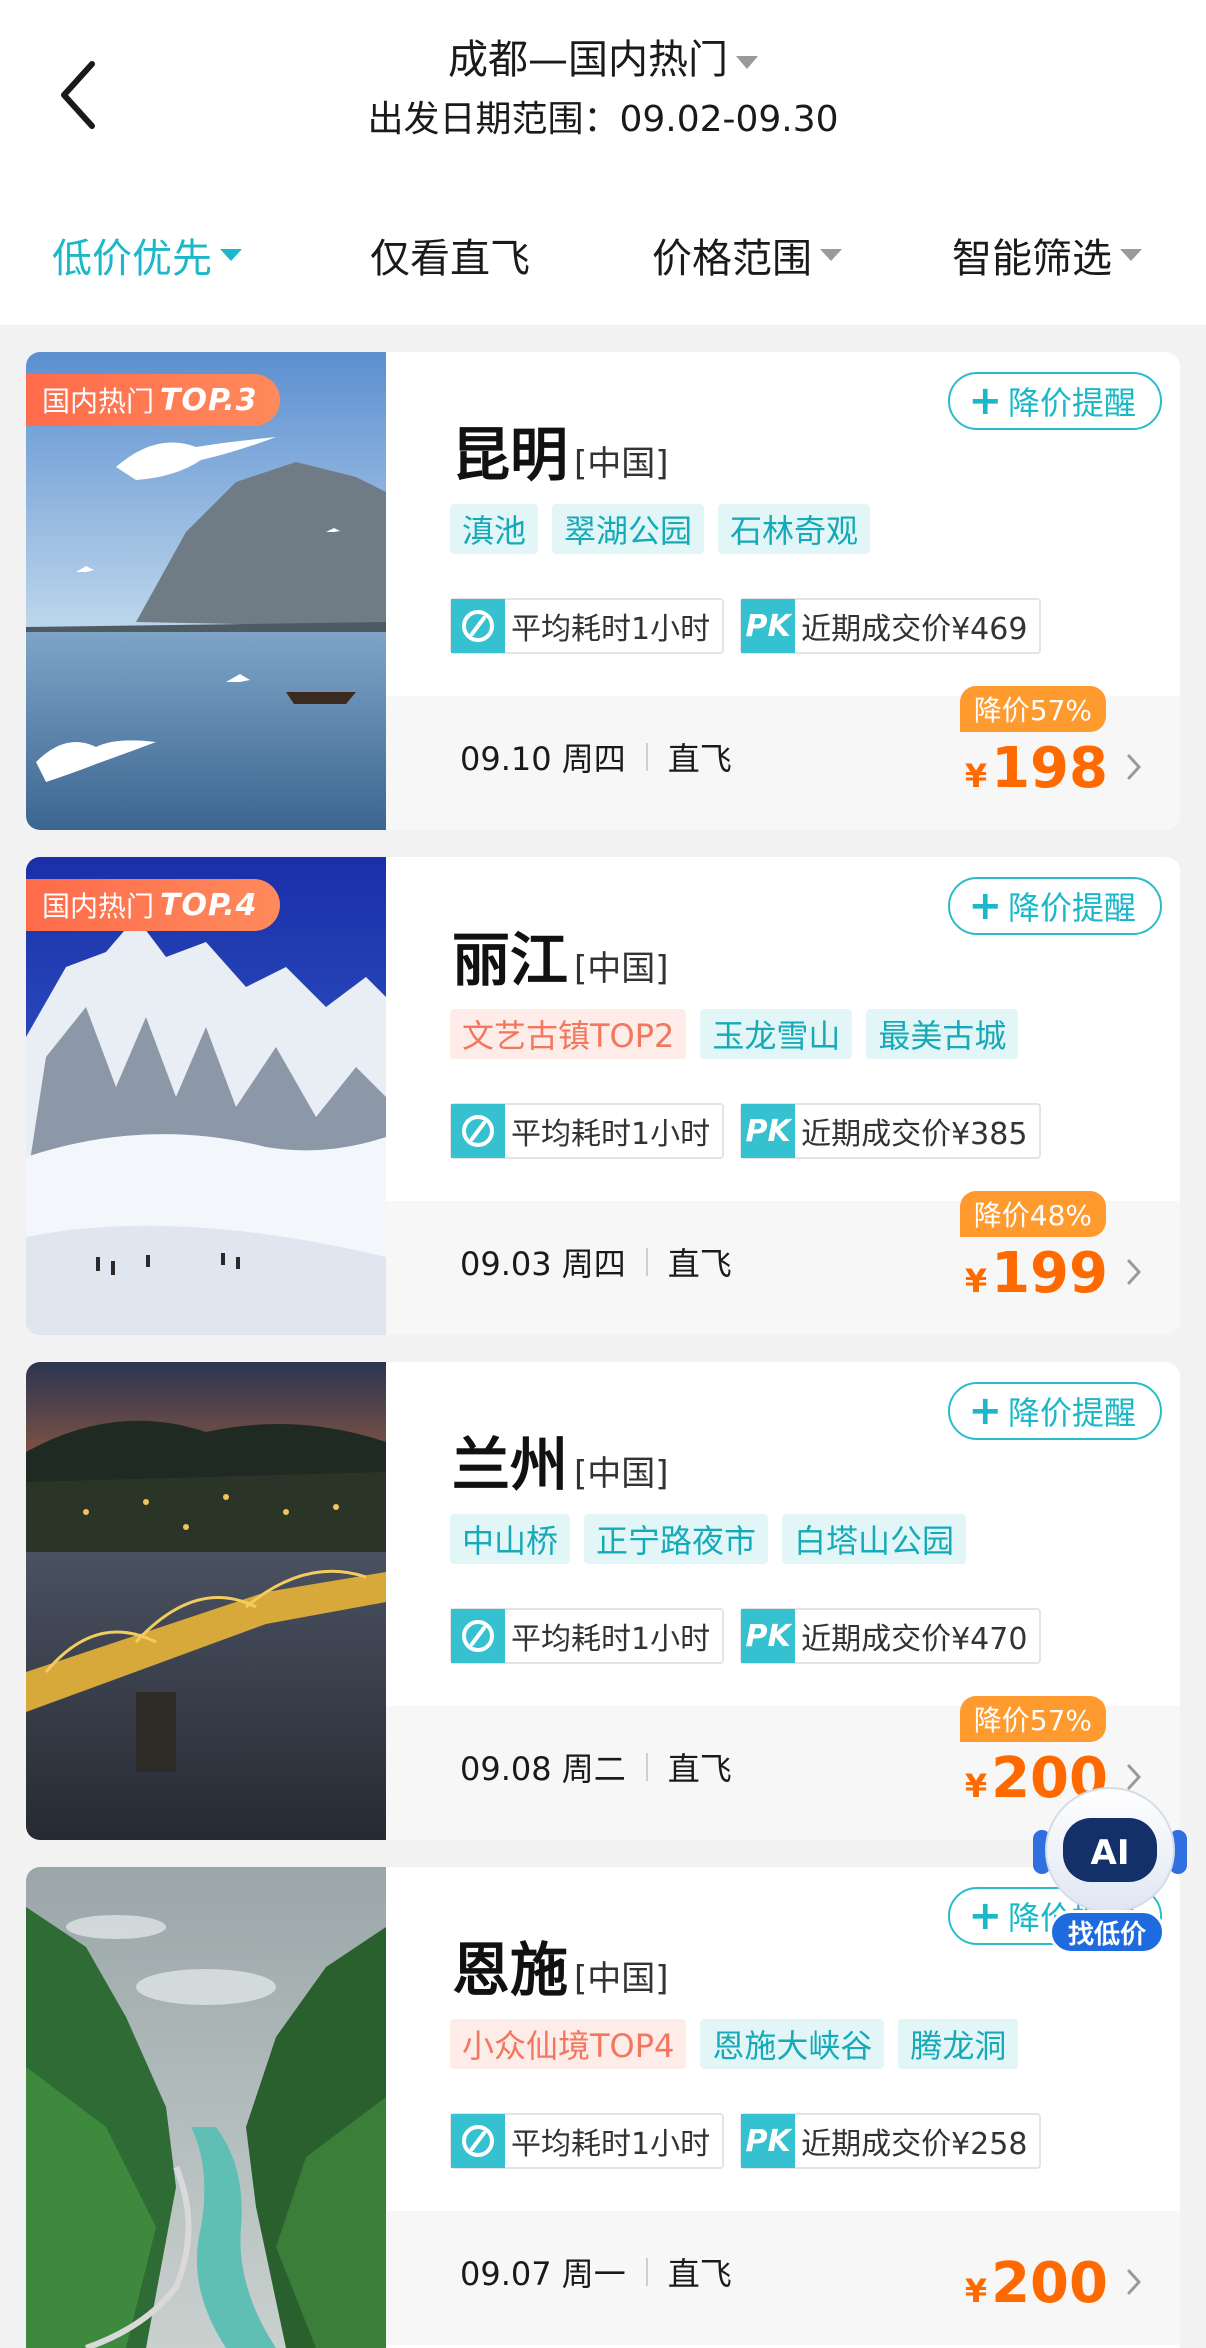 The image size is (1206, 2348). I want to click on recent-price-text: 近期成交价¥469, so click(914, 629).